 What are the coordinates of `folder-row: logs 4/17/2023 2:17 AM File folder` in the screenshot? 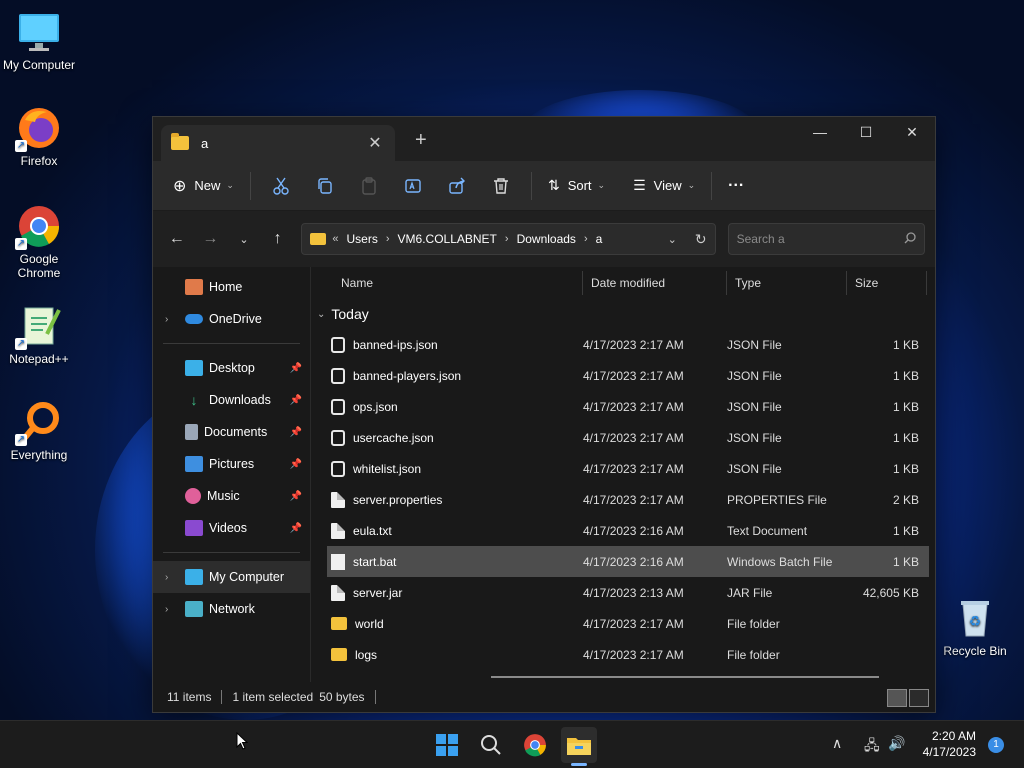 It's located at (628, 654).